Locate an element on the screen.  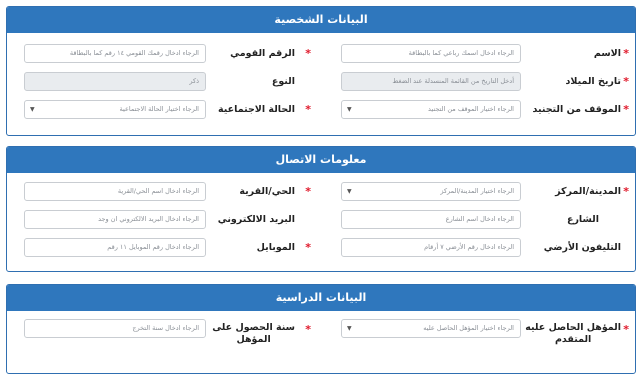
qualification-label: المؤهل الحاصل عليه المتقدم is located at coordinates (573, 334).